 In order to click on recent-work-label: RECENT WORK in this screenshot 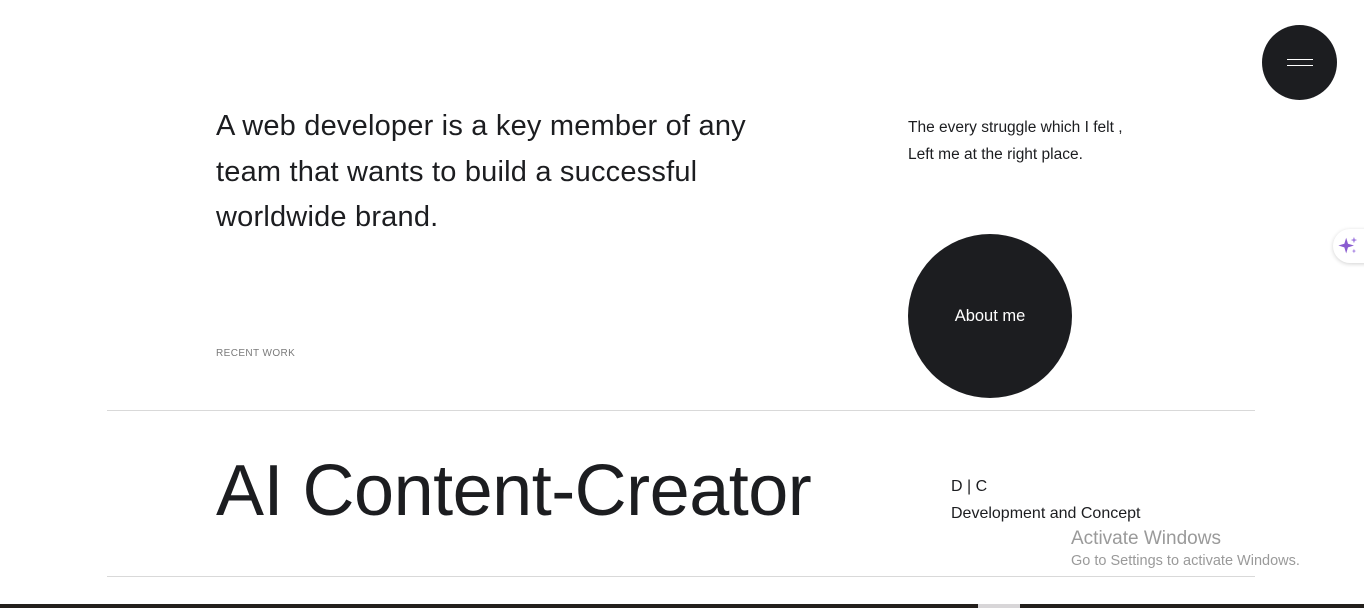, I will do `click(256, 353)`.